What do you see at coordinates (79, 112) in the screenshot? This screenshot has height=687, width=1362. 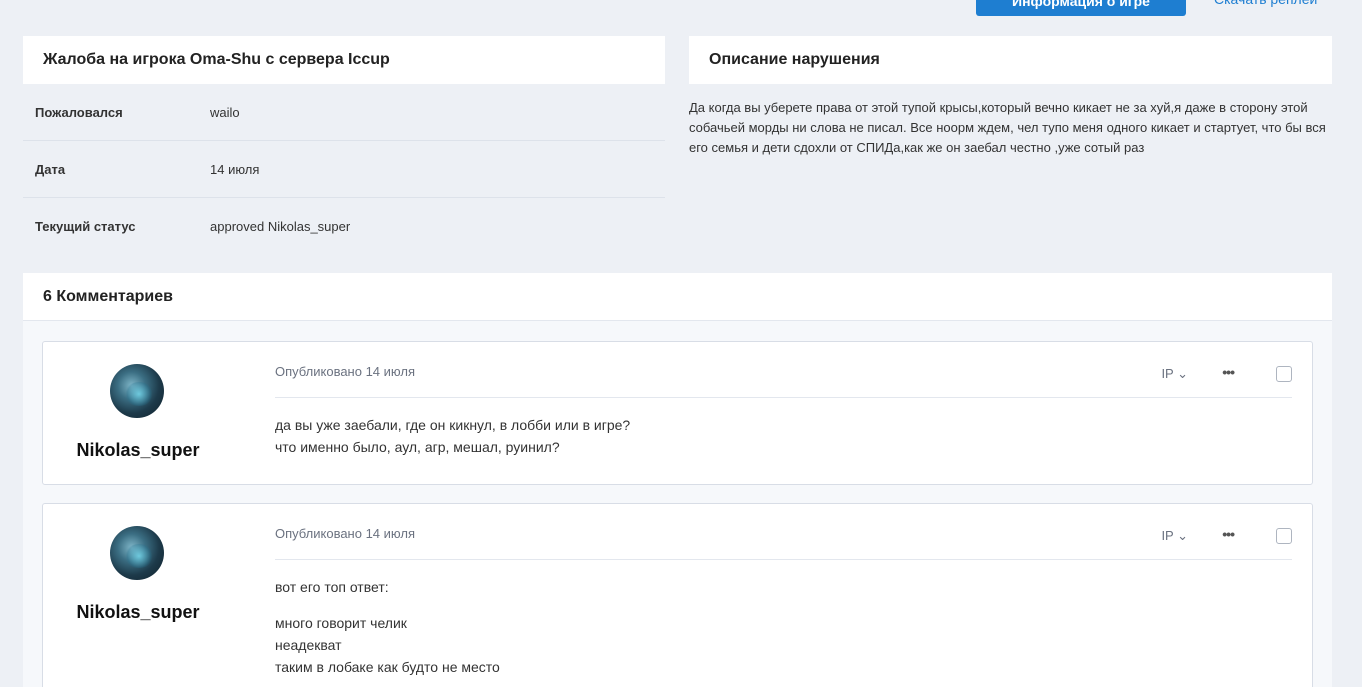 I see `row-key: Пожаловался` at bounding box center [79, 112].